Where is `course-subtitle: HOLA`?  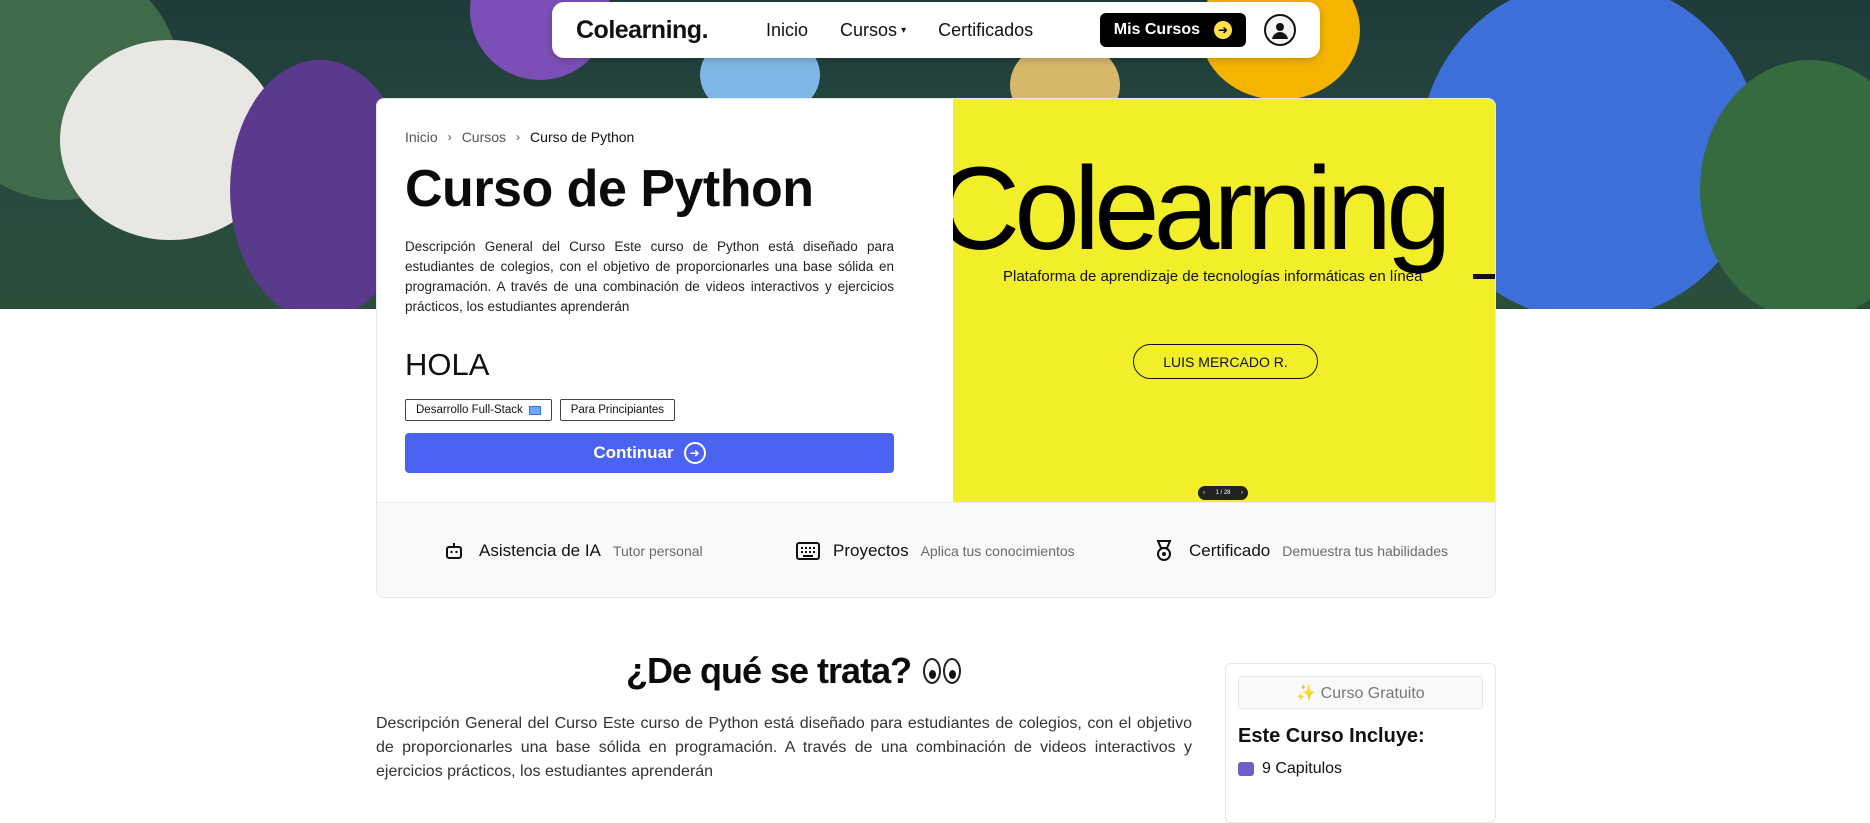 course-subtitle: HOLA is located at coordinates (447, 364).